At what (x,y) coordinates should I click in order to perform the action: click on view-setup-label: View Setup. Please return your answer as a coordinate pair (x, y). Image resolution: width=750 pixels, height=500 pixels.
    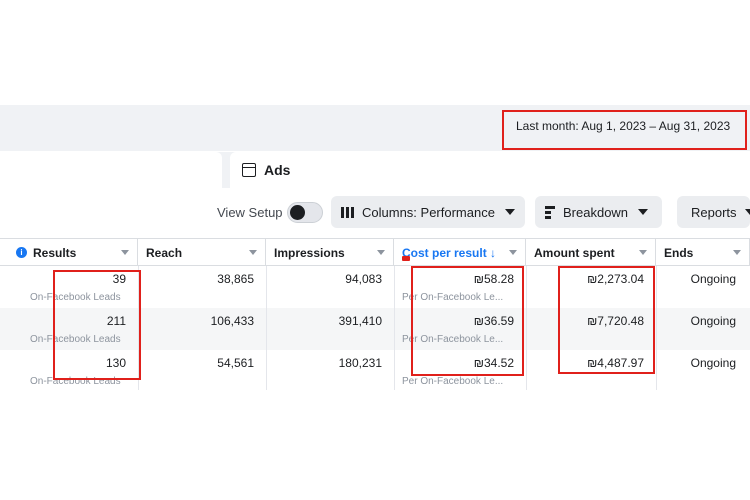
    Looking at the image, I should click on (250, 212).